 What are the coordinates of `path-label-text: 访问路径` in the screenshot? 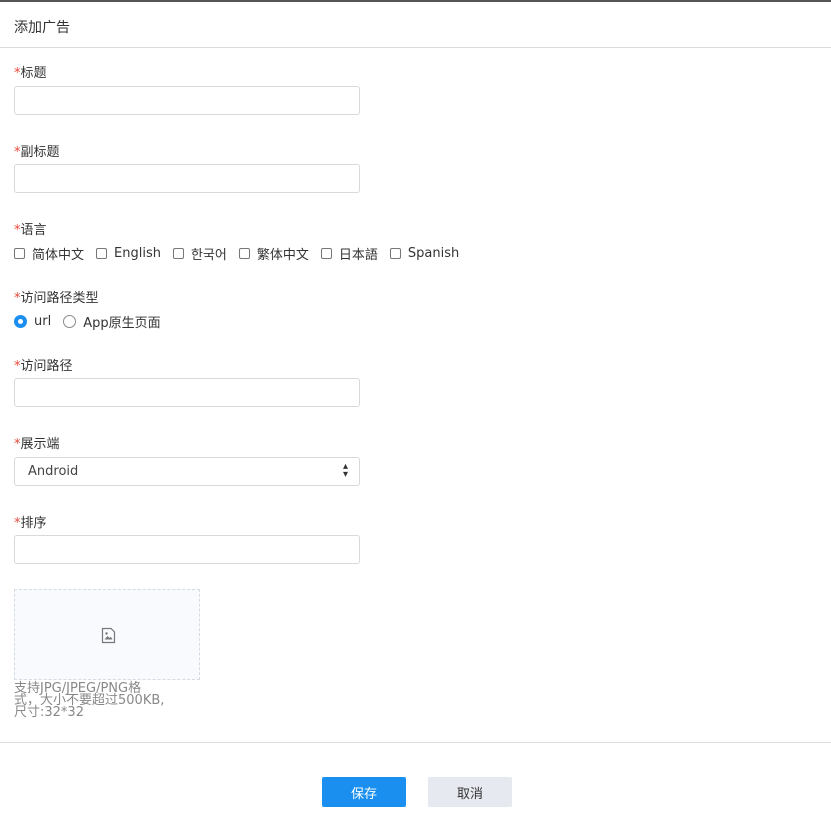 It's located at (46, 366).